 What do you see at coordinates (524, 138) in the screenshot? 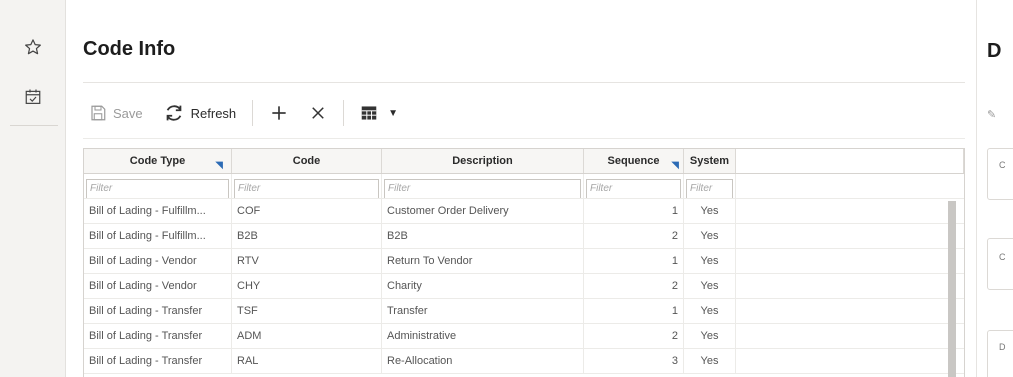
I see `toolbar-divider` at bounding box center [524, 138].